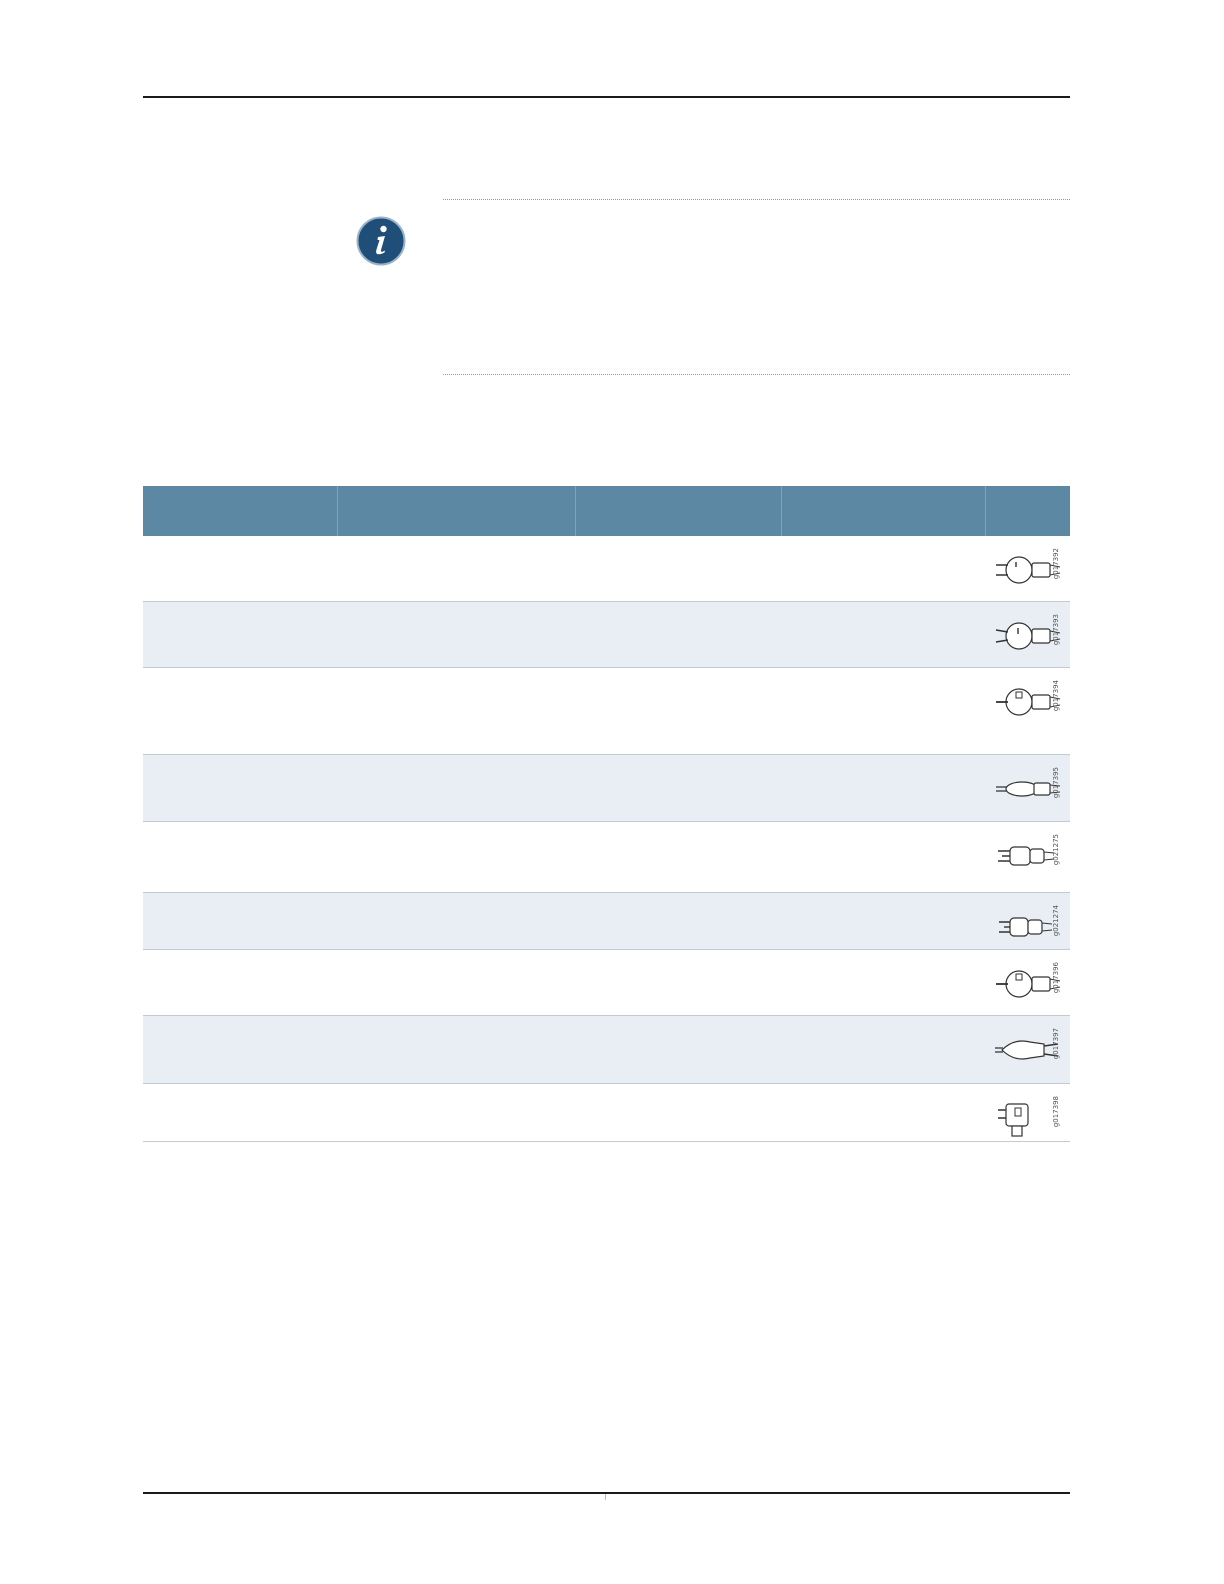 This screenshot has width=1224, height=1584. What do you see at coordinates (381, 241) in the screenshot?
I see `info-icon` at bounding box center [381, 241].